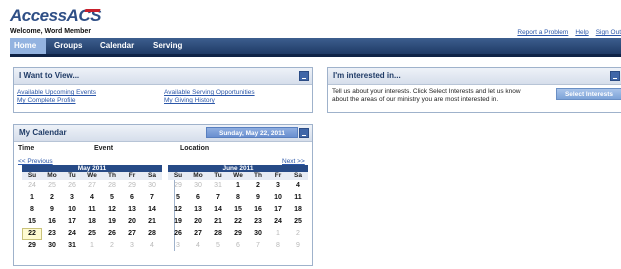  Describe the element at coordinates (293, 161) in the screenshot. I see `next-month-link: Next >>` at that location.